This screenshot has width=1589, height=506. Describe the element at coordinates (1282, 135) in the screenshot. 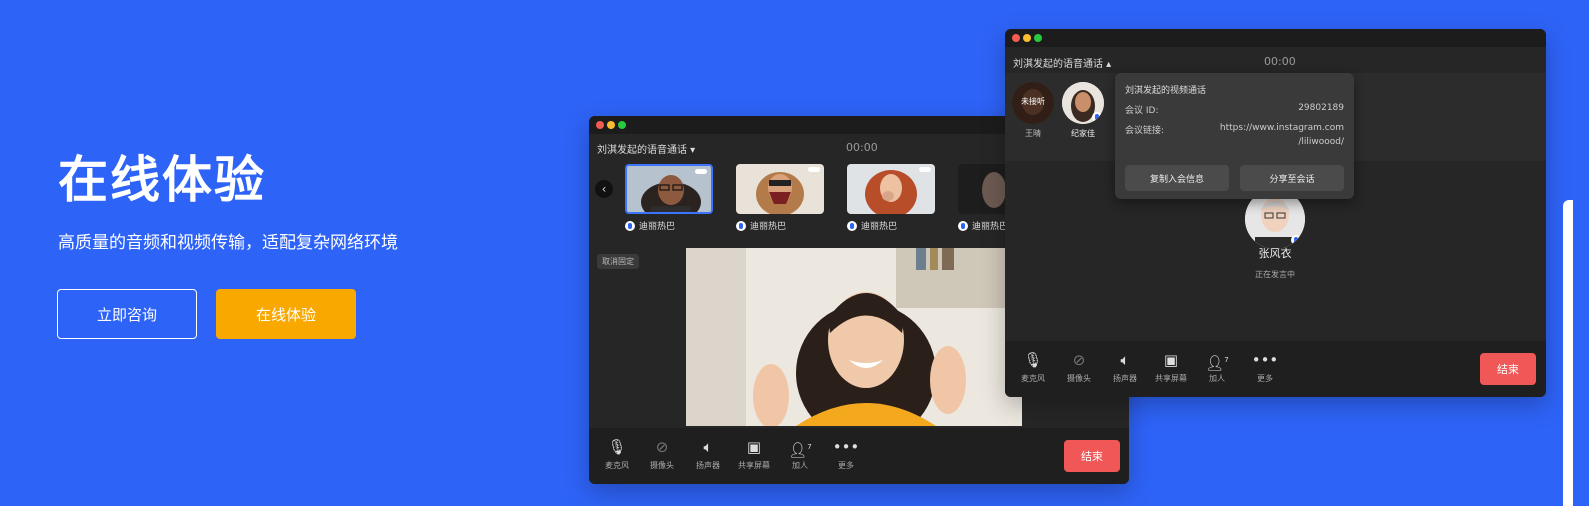

I see `meeting-link-value: https://www.instagram.com/liliwoood/` at that location.